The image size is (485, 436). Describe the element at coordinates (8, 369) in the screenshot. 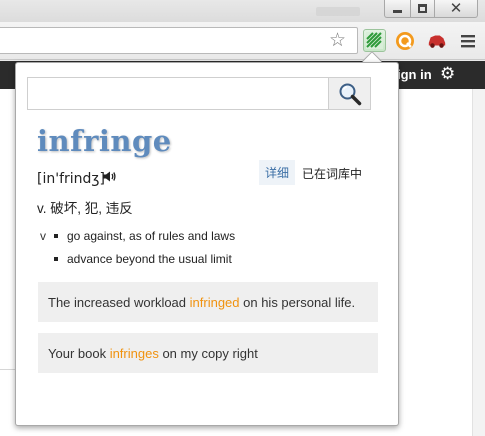

I see `page-divider` at that location.